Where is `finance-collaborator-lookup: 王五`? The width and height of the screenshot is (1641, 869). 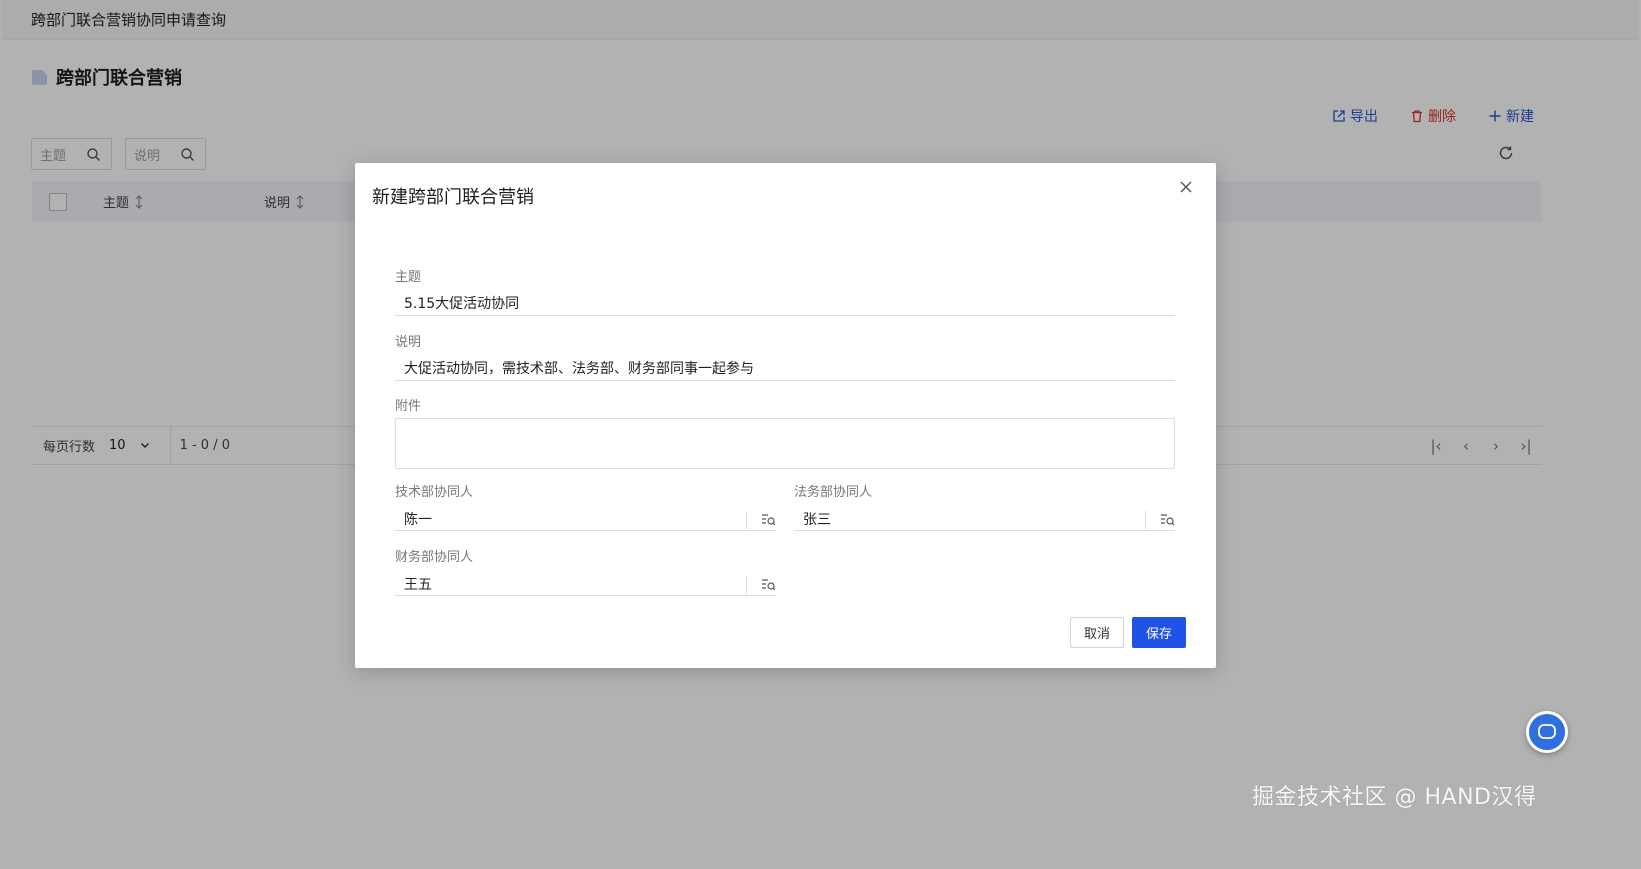
finance-collaborator-lookup: 王五 is located at coordinates (585, 585).